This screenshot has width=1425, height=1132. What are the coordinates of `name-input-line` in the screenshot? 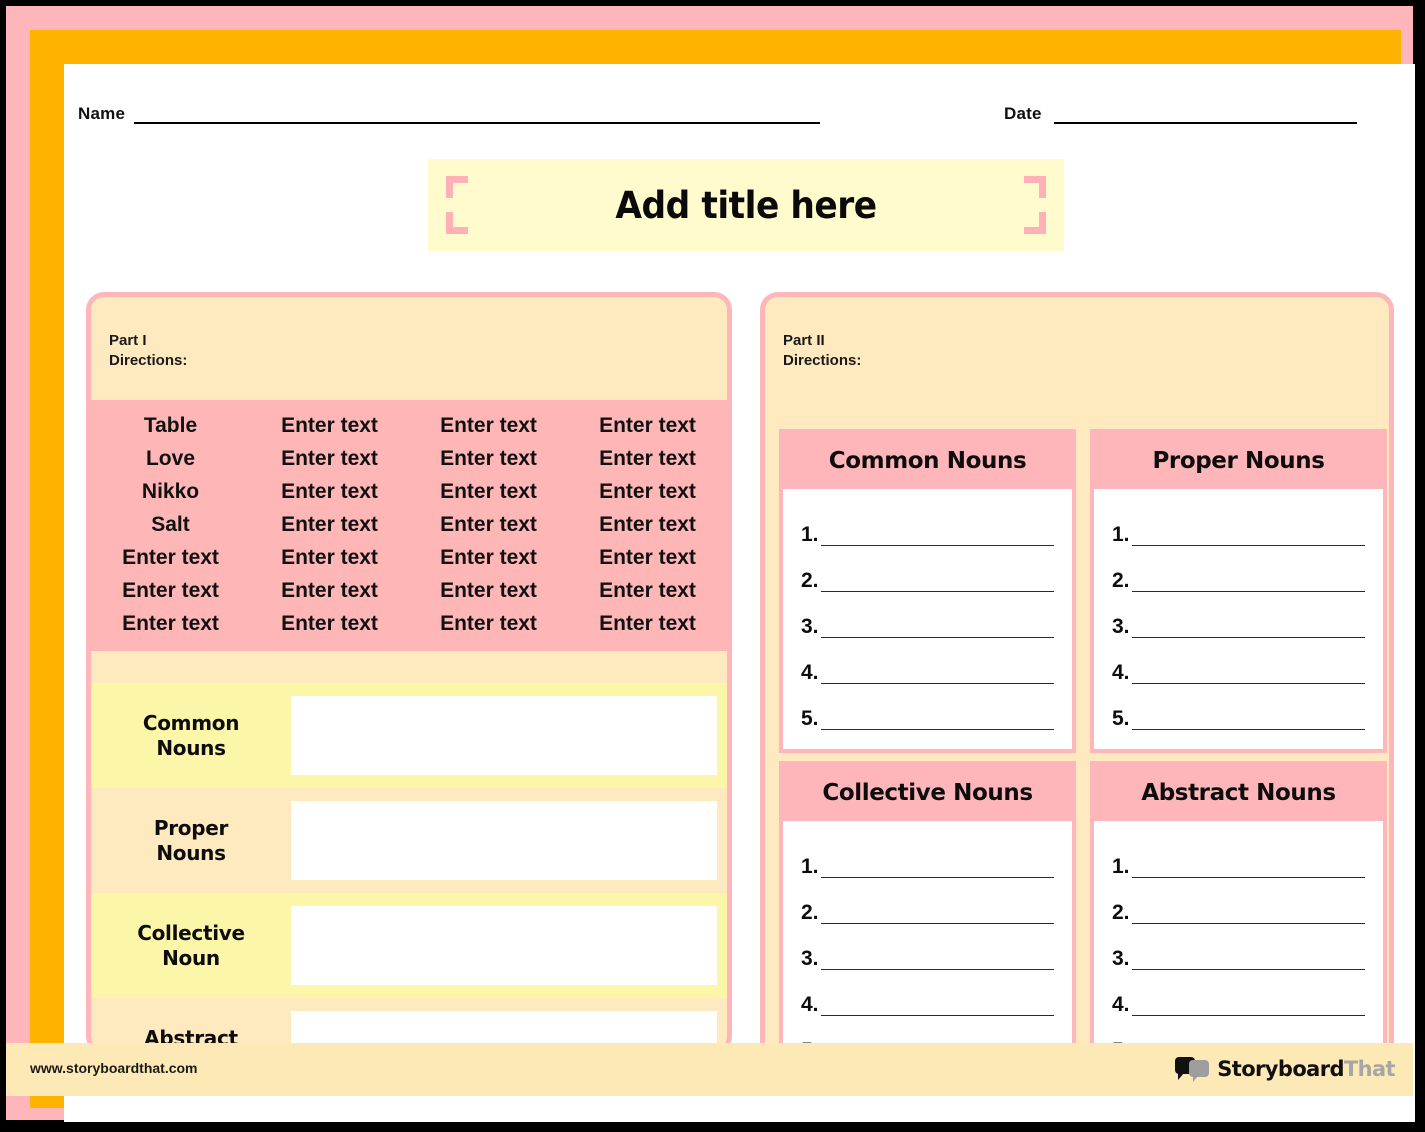 It's located at (477, 123).